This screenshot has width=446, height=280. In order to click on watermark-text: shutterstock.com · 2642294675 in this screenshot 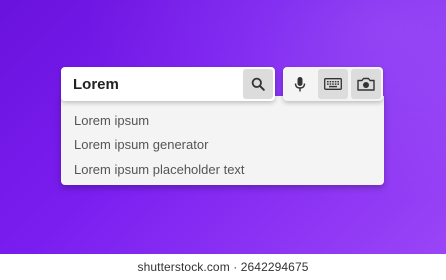, I will do `click(223, 267)`.